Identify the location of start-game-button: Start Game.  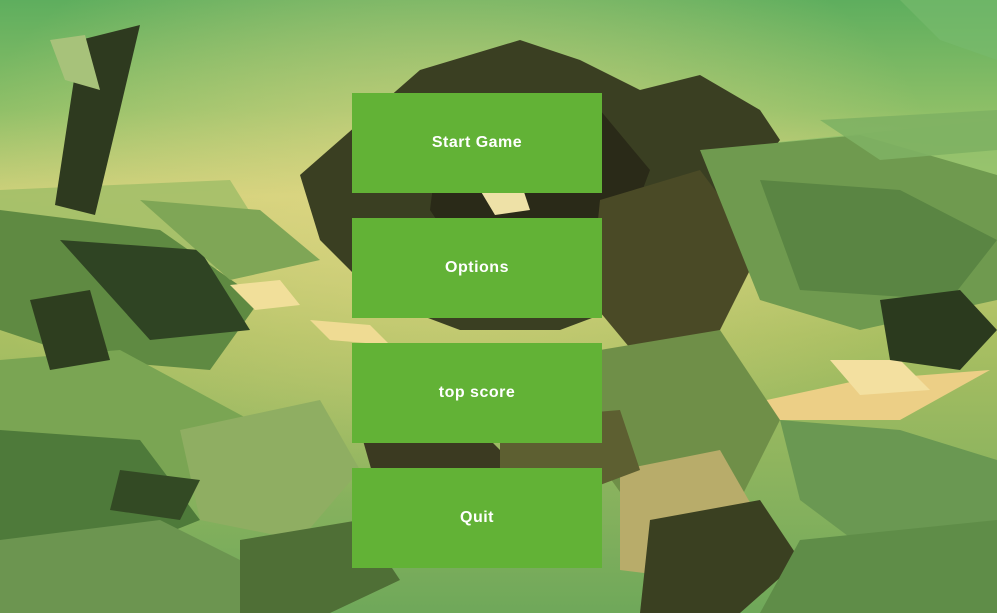
(477, 143).